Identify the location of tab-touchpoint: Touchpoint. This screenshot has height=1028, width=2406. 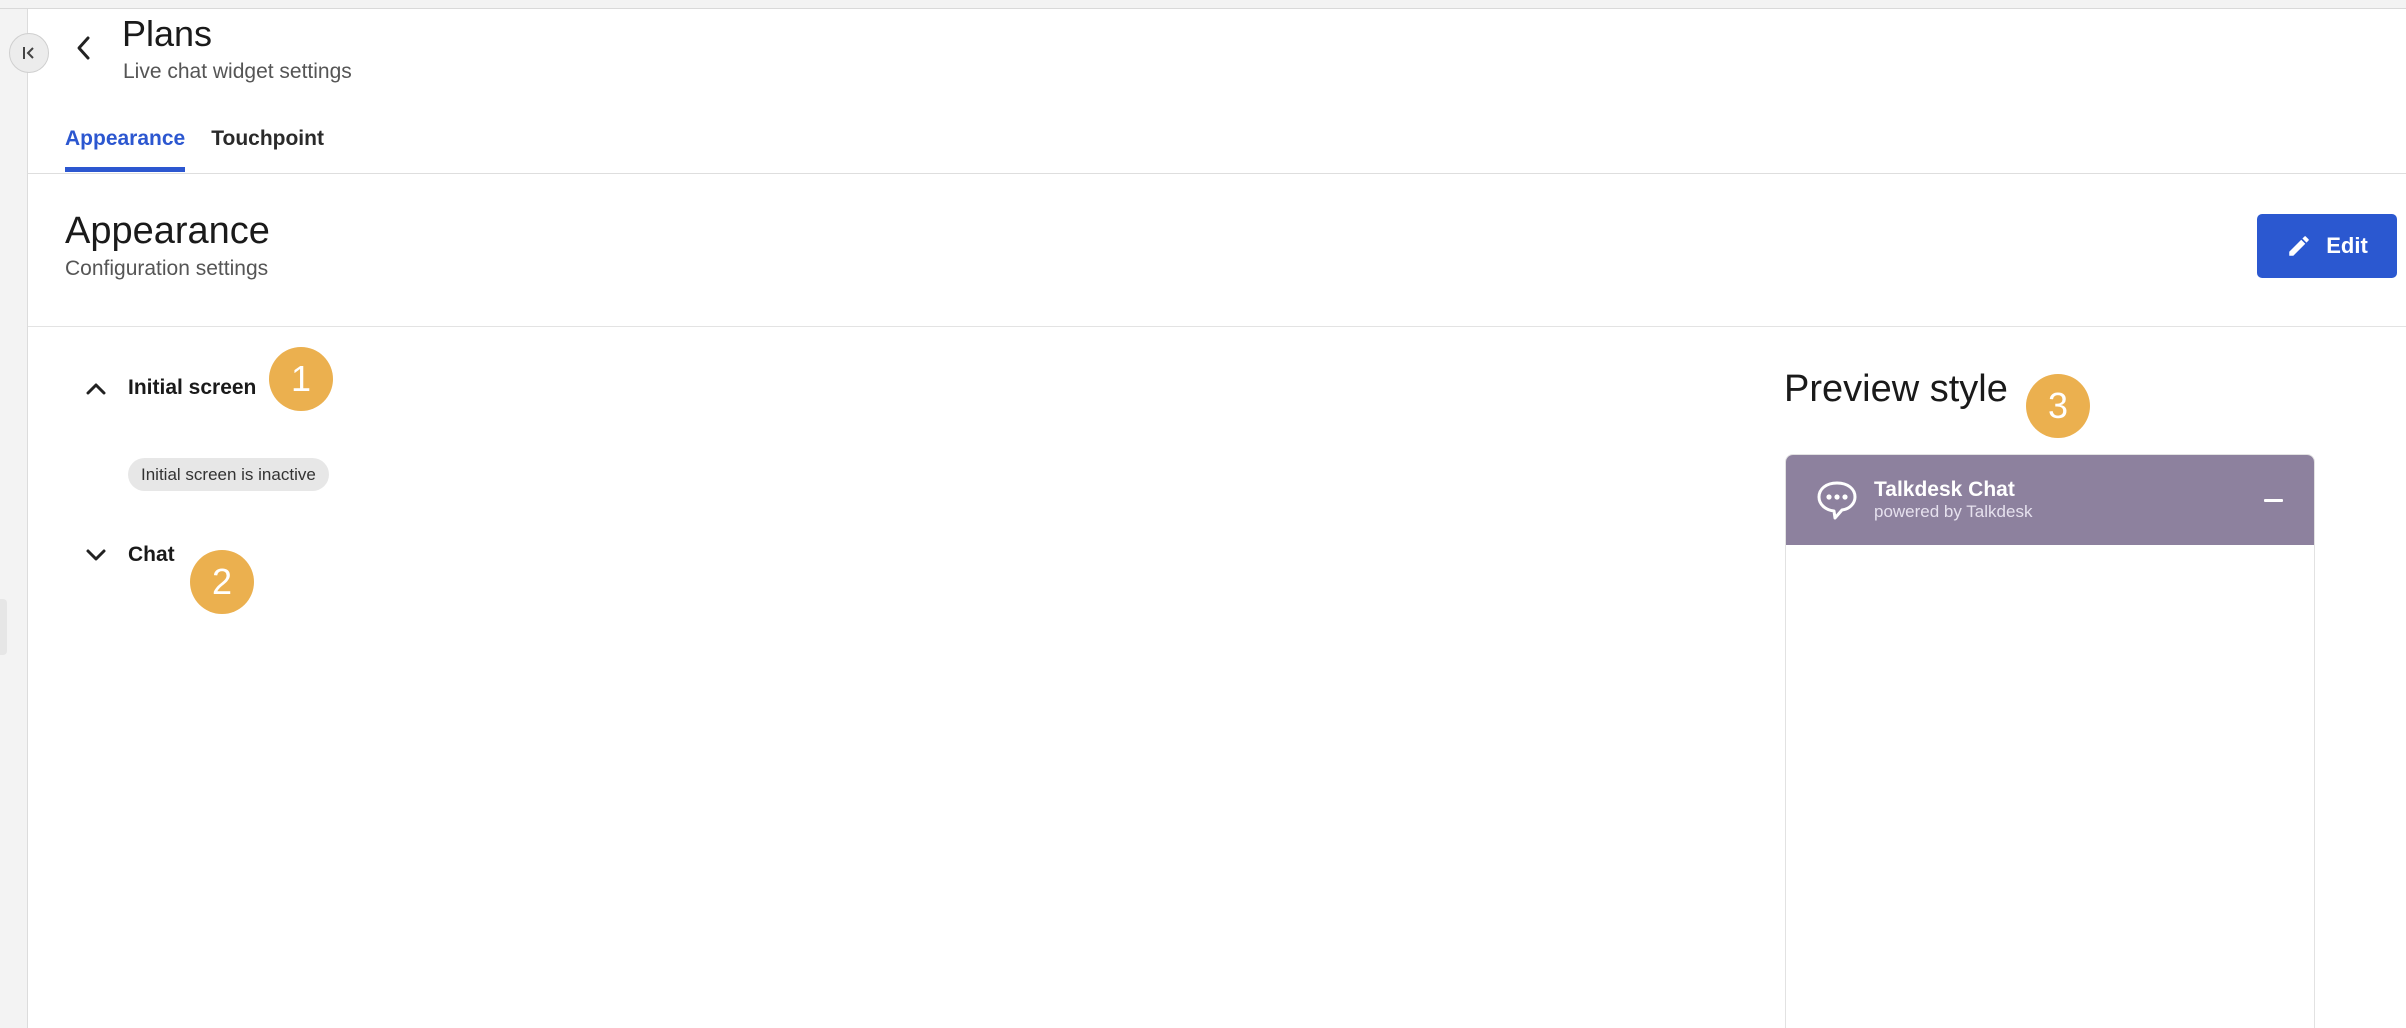
(267, 149).